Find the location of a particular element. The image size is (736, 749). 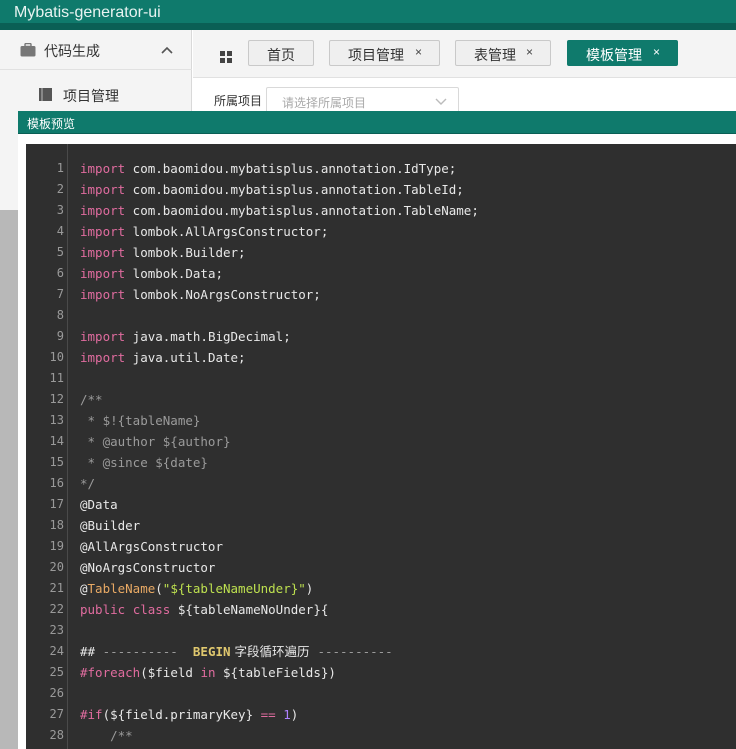

tab-label: 首页 is located at coordinates (281, 55).